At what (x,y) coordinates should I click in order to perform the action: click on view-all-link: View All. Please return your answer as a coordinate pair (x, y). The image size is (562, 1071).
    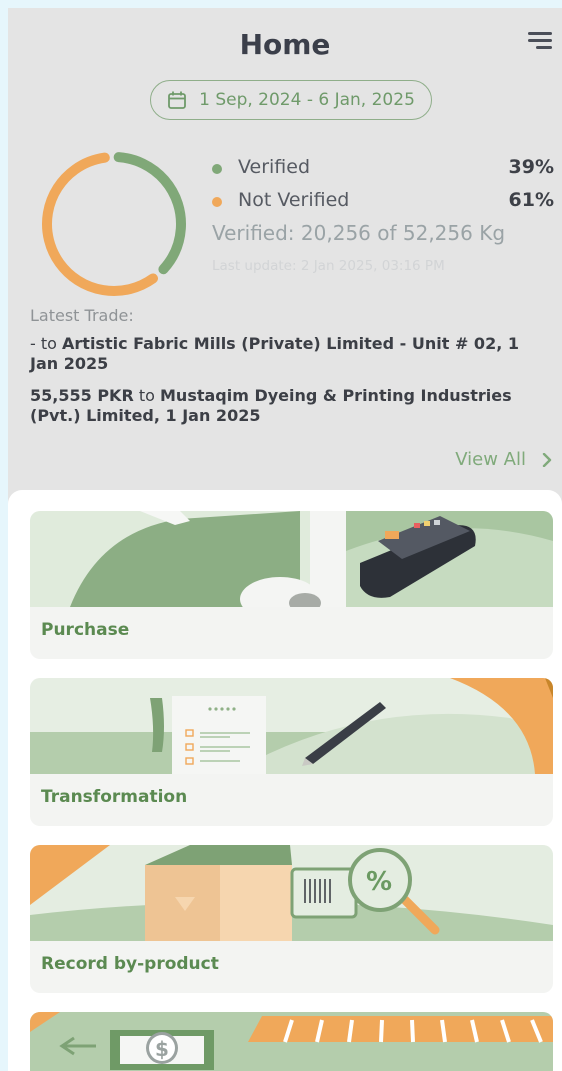
    Looking at the image, I should click on (503, 459).